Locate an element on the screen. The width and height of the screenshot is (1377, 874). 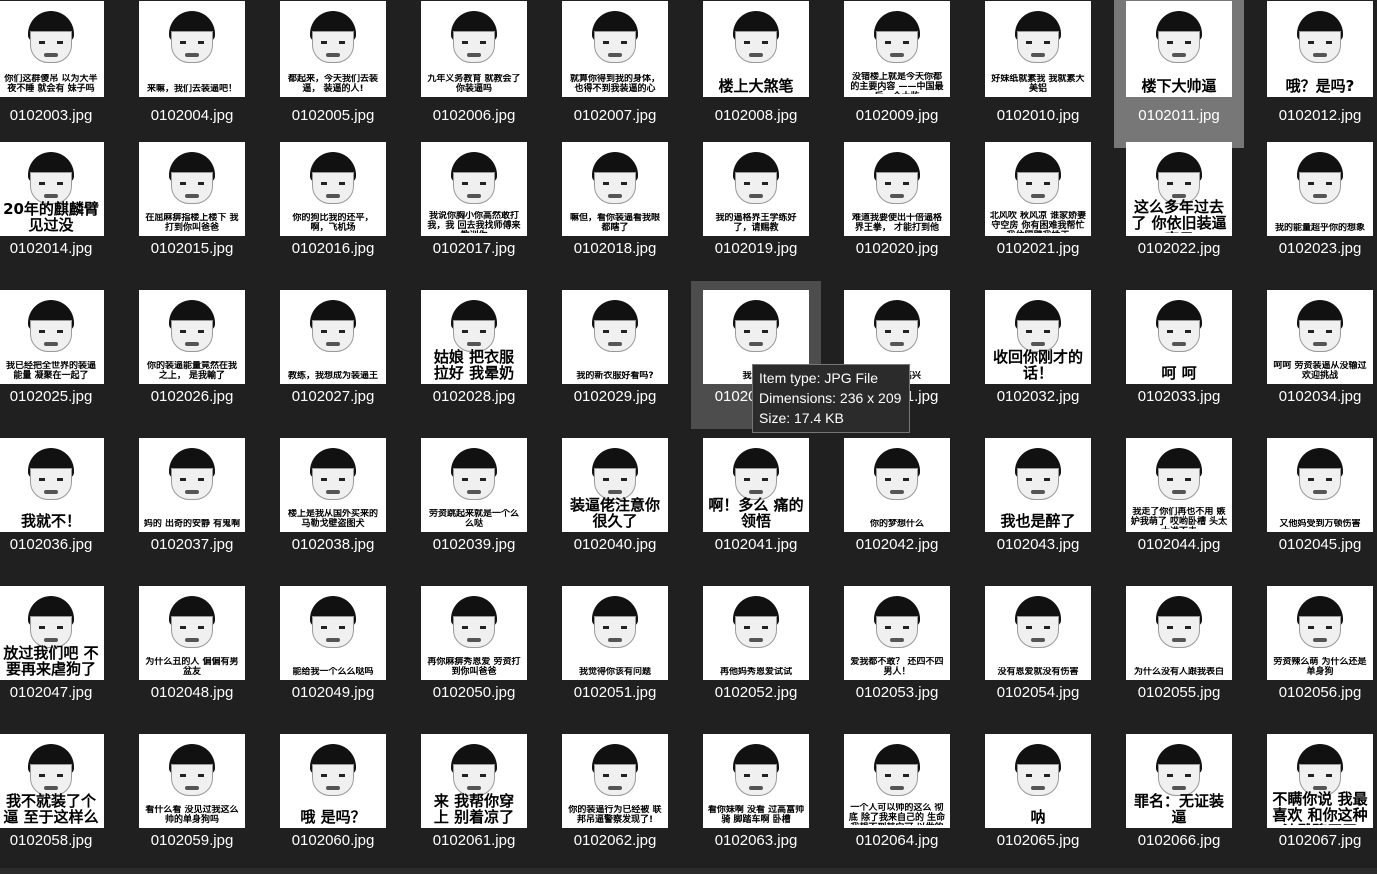
file-item: 嘛但，看你装逼看我眼都瞎了 0102018.jpg is located at coordinates (615, 207).